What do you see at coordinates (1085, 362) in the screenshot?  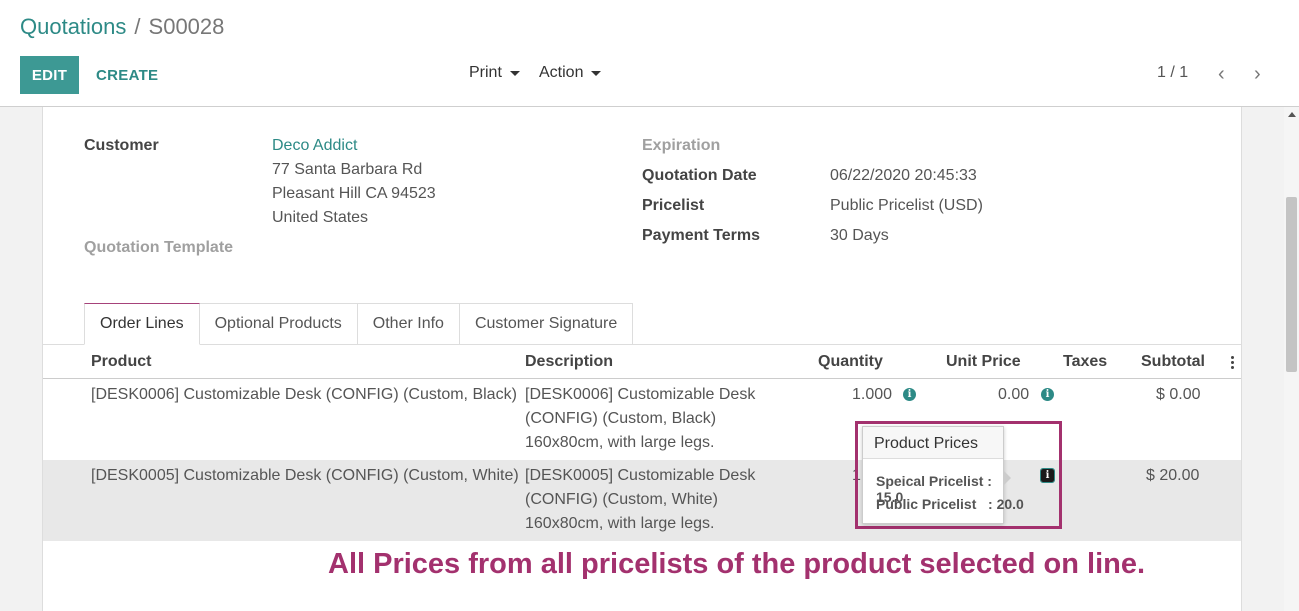 I see `column-taxes: Taxes` at bounding box center [1085, 362].